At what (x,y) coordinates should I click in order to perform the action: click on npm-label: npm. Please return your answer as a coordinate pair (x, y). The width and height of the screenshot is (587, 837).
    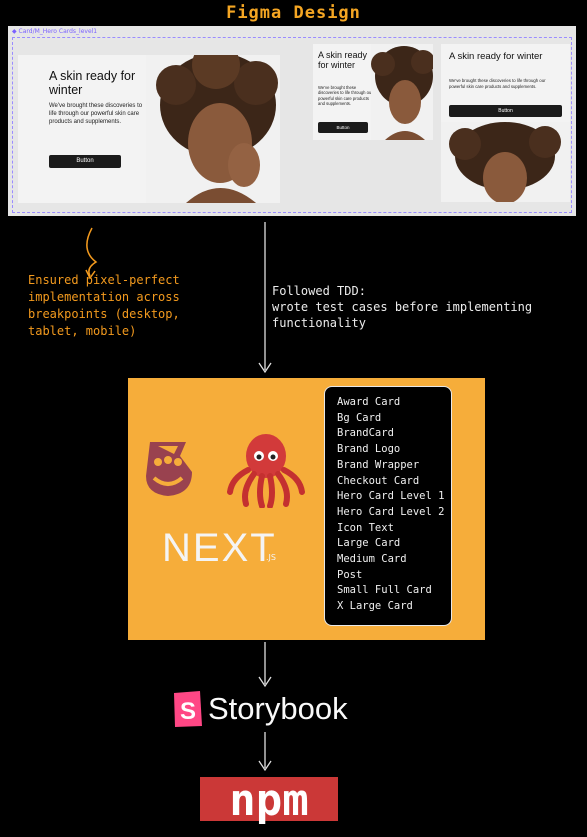
    Looking at the image, I should click on (268, 801).